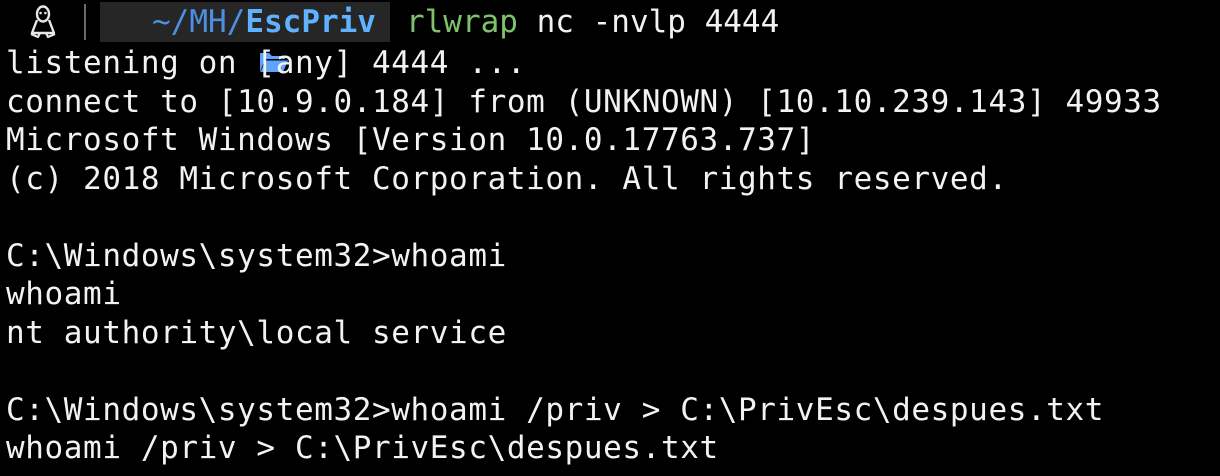 The image size is (1220, 476). Describe the element at coordinates (43, 22) in the screenshot. I see `linux-tux-icon` at that location.